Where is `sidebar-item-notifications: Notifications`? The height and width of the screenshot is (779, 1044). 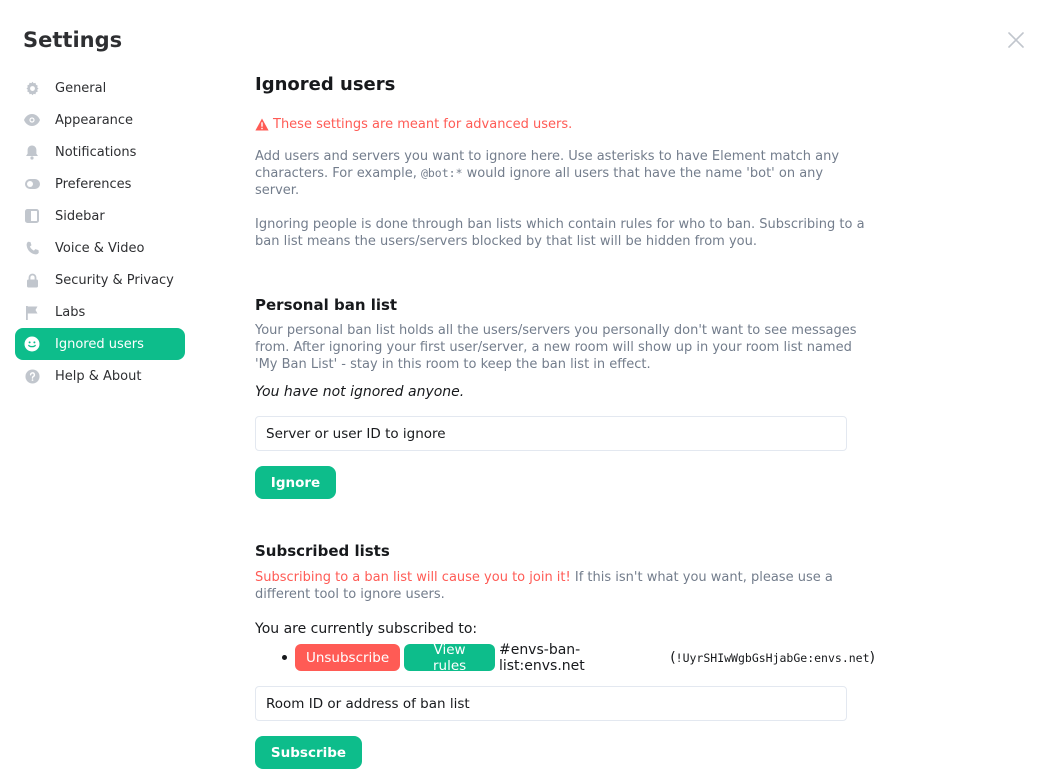
sidebar-item-notifications: Notifications is located at coordinates (100, 152).